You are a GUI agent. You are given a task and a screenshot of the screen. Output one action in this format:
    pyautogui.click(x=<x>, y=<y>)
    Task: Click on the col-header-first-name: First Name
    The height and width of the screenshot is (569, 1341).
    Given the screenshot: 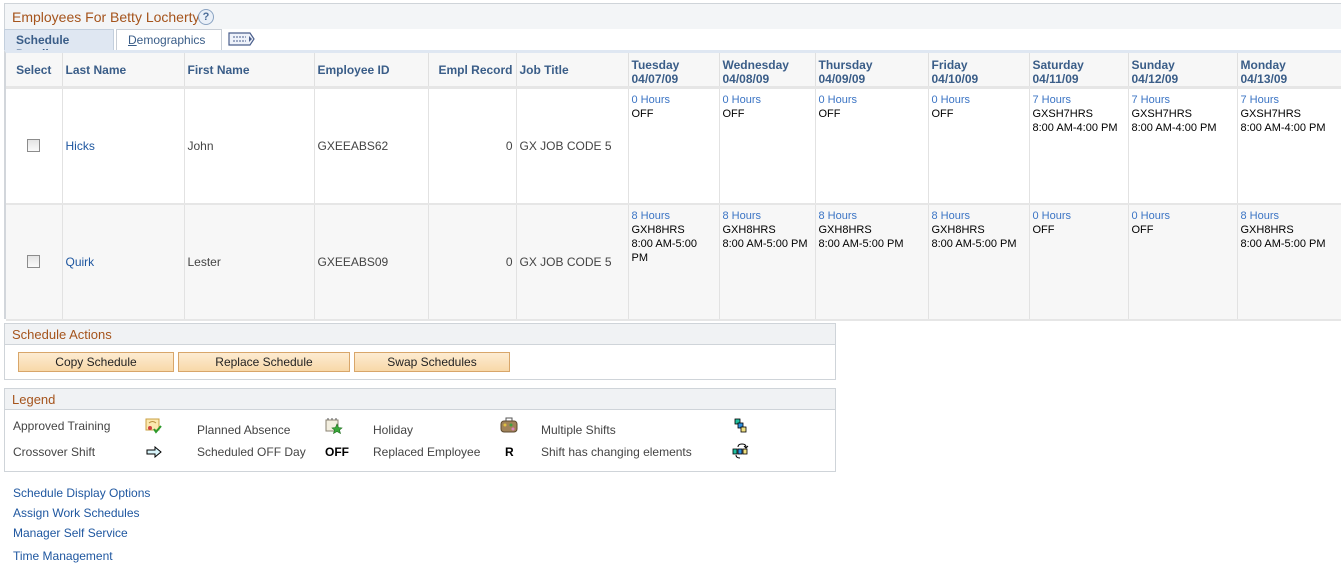 What is the action you would take?
    pyautogui.click(x=249, y=71)
    